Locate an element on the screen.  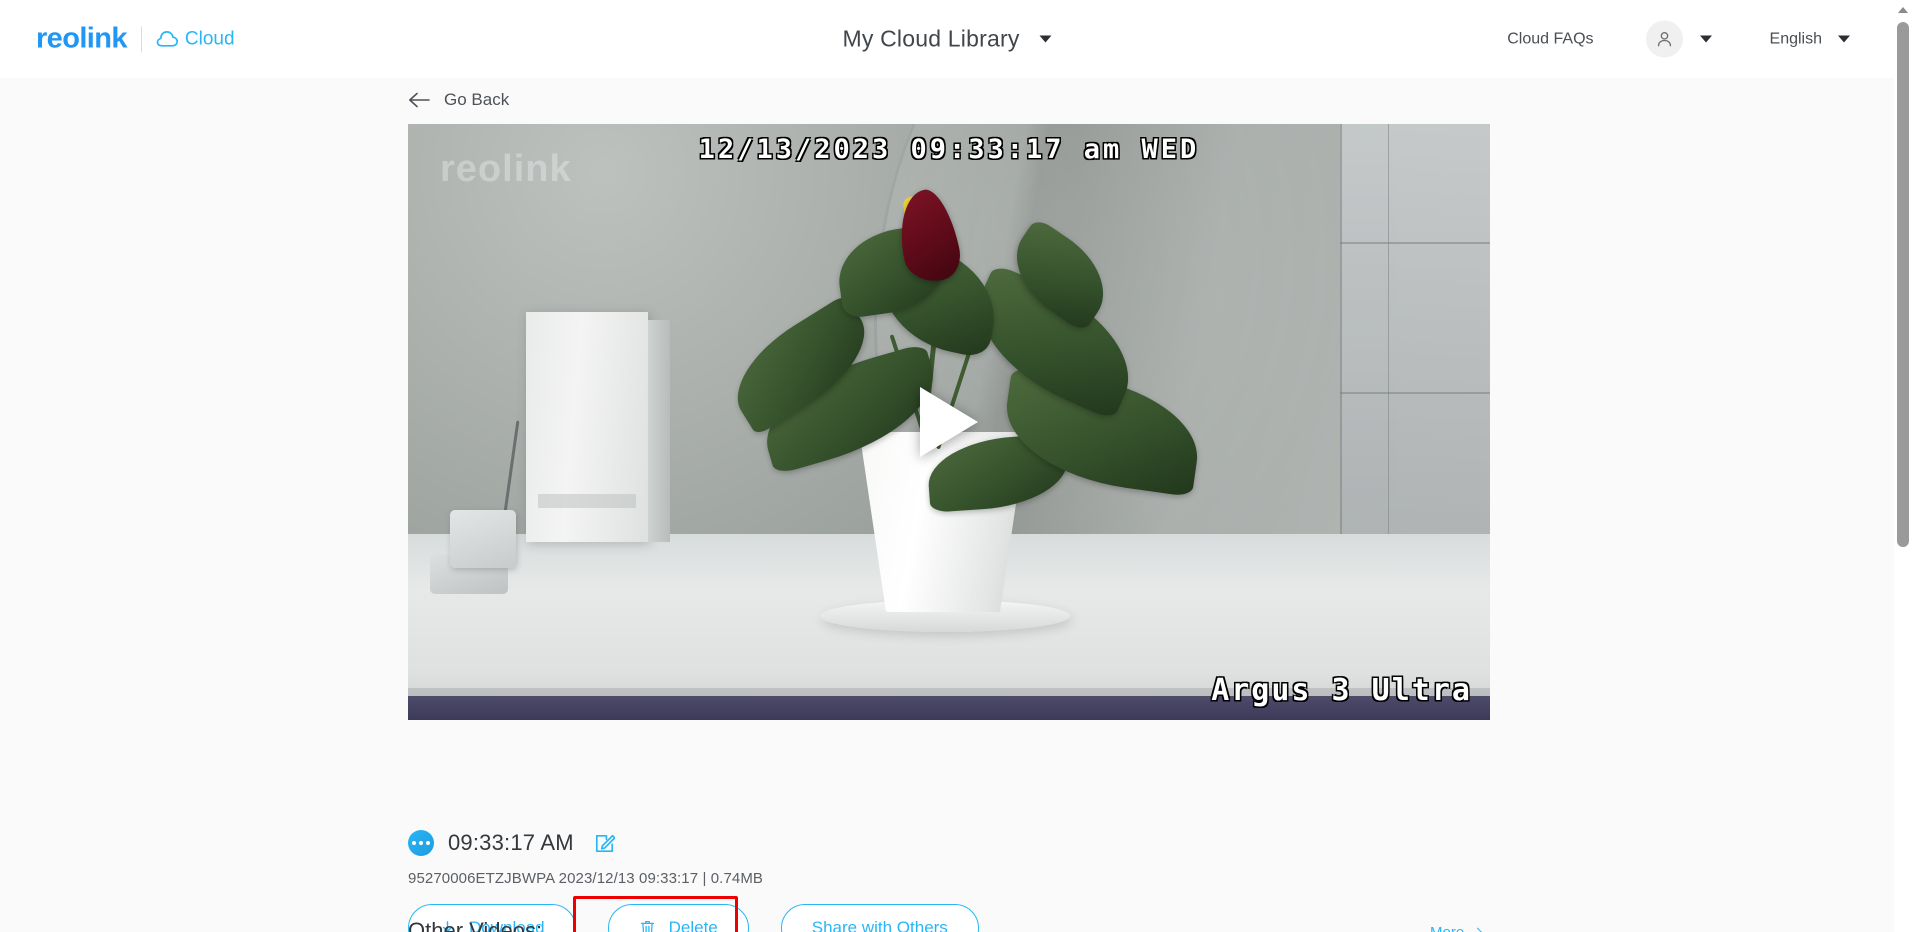
more-options-icon is located at coordinates (421, 843).